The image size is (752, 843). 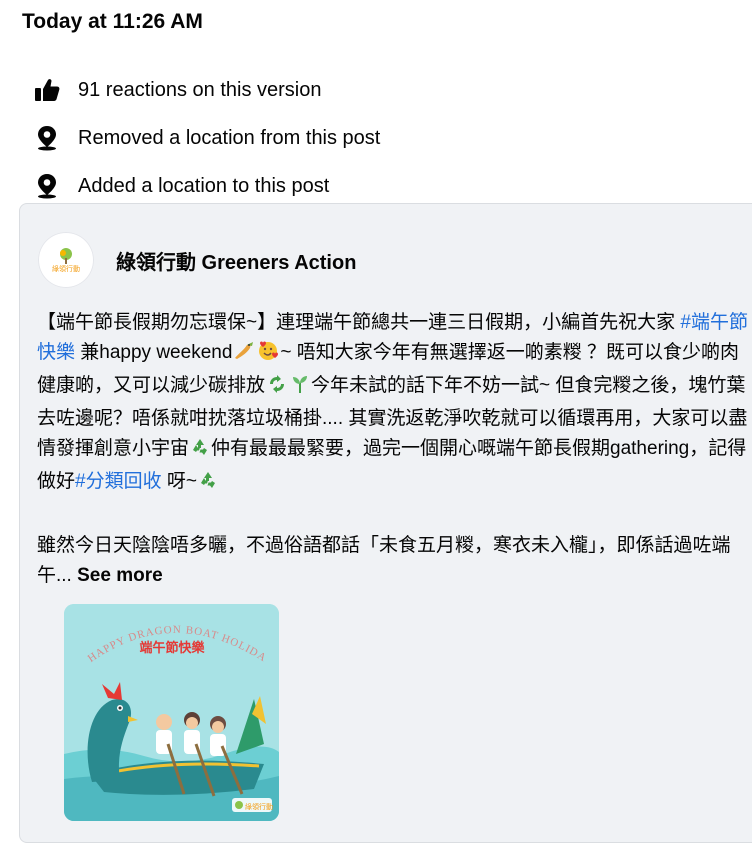 I want to click on history-item-text: Removed a location from this post, so click(x=229, y=137).